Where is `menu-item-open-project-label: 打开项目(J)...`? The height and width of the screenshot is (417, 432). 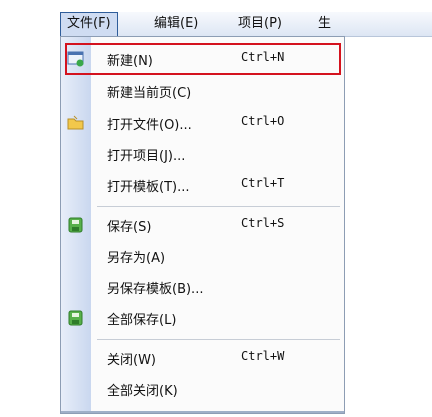
menu-item-open-project-label: 打开项目(J)... is located at coordinates (146, 156).